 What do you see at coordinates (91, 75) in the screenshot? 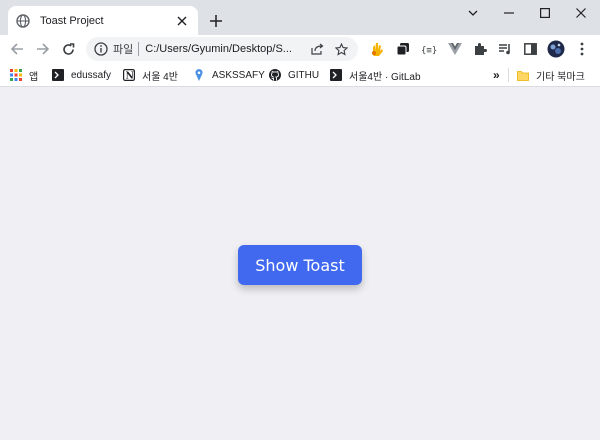
I see `bookmark-label: edussafy` at bounding box center [91, 75].